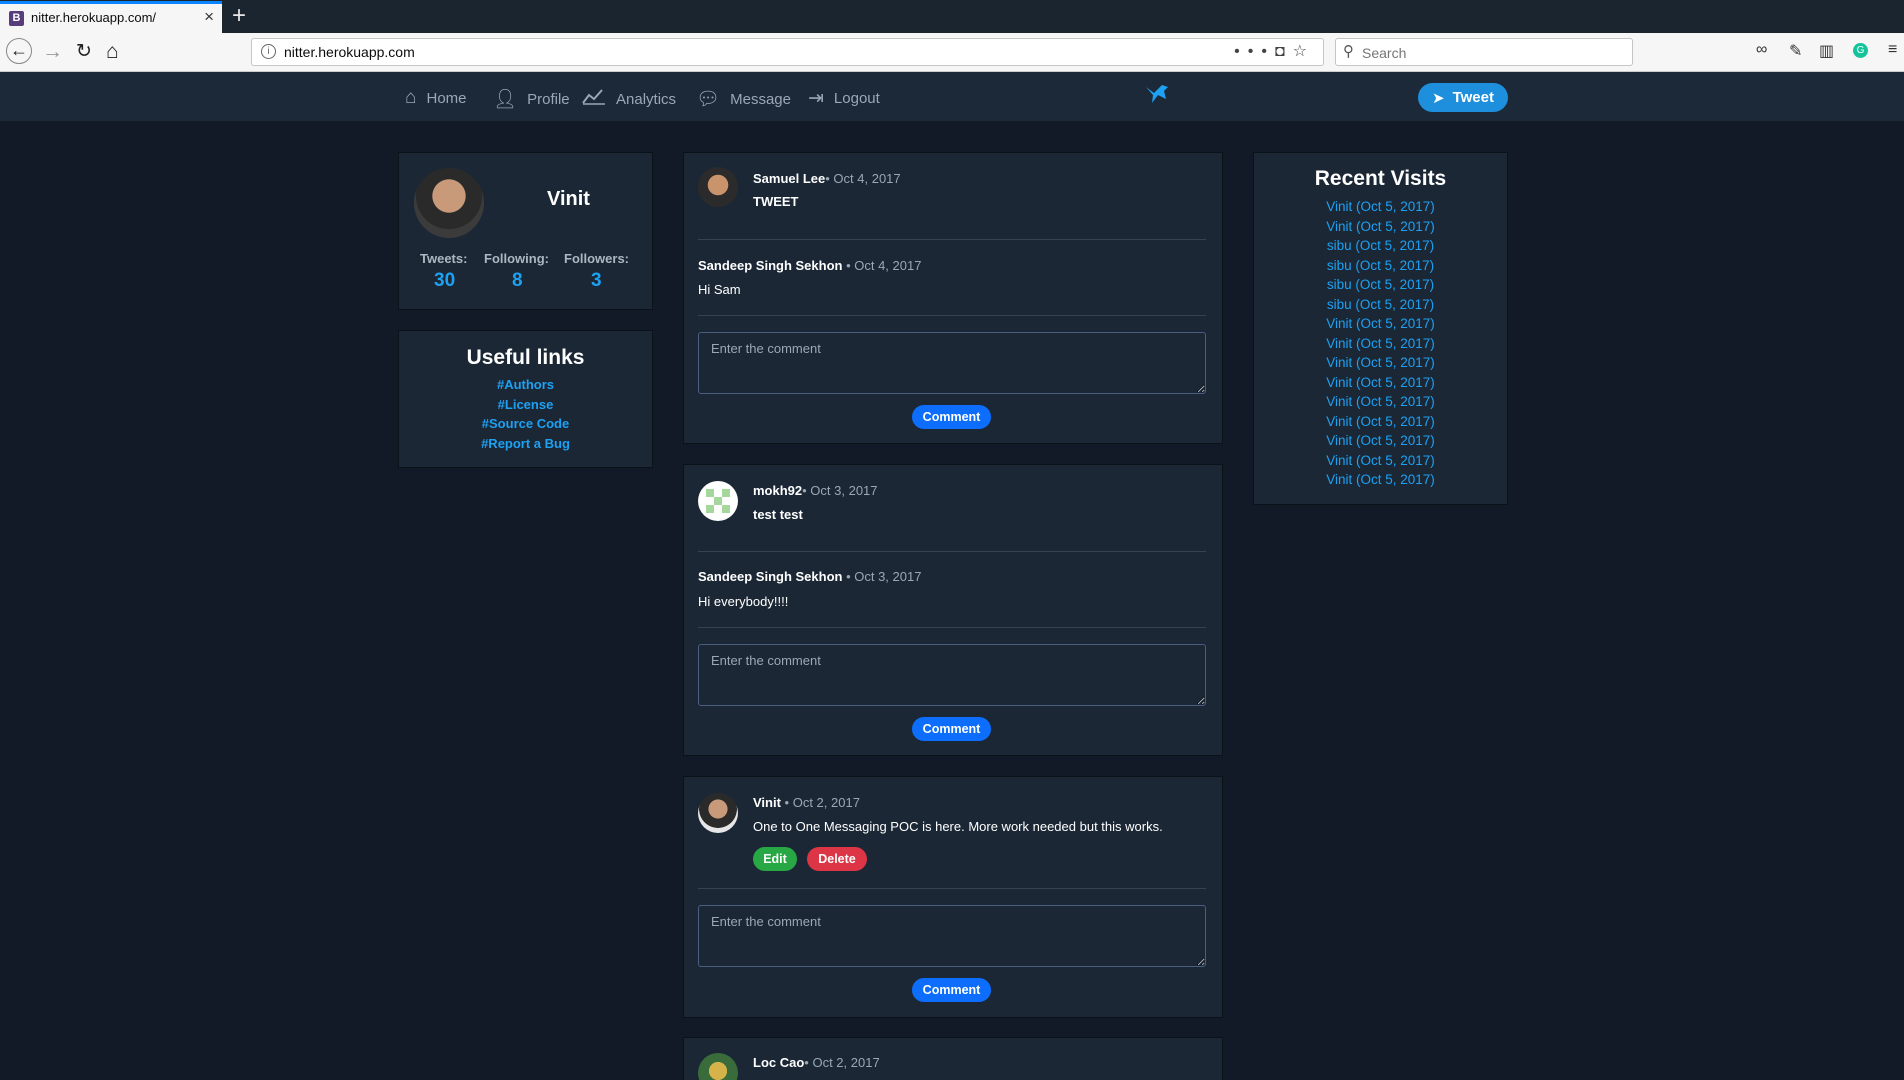 The height and width of the screenshot is (1080, 1904). What do you see at coordinates (1473, 97) in the screenshot?
I see `tweet-button-label: Tweet` at bounding box center [1473, 97].